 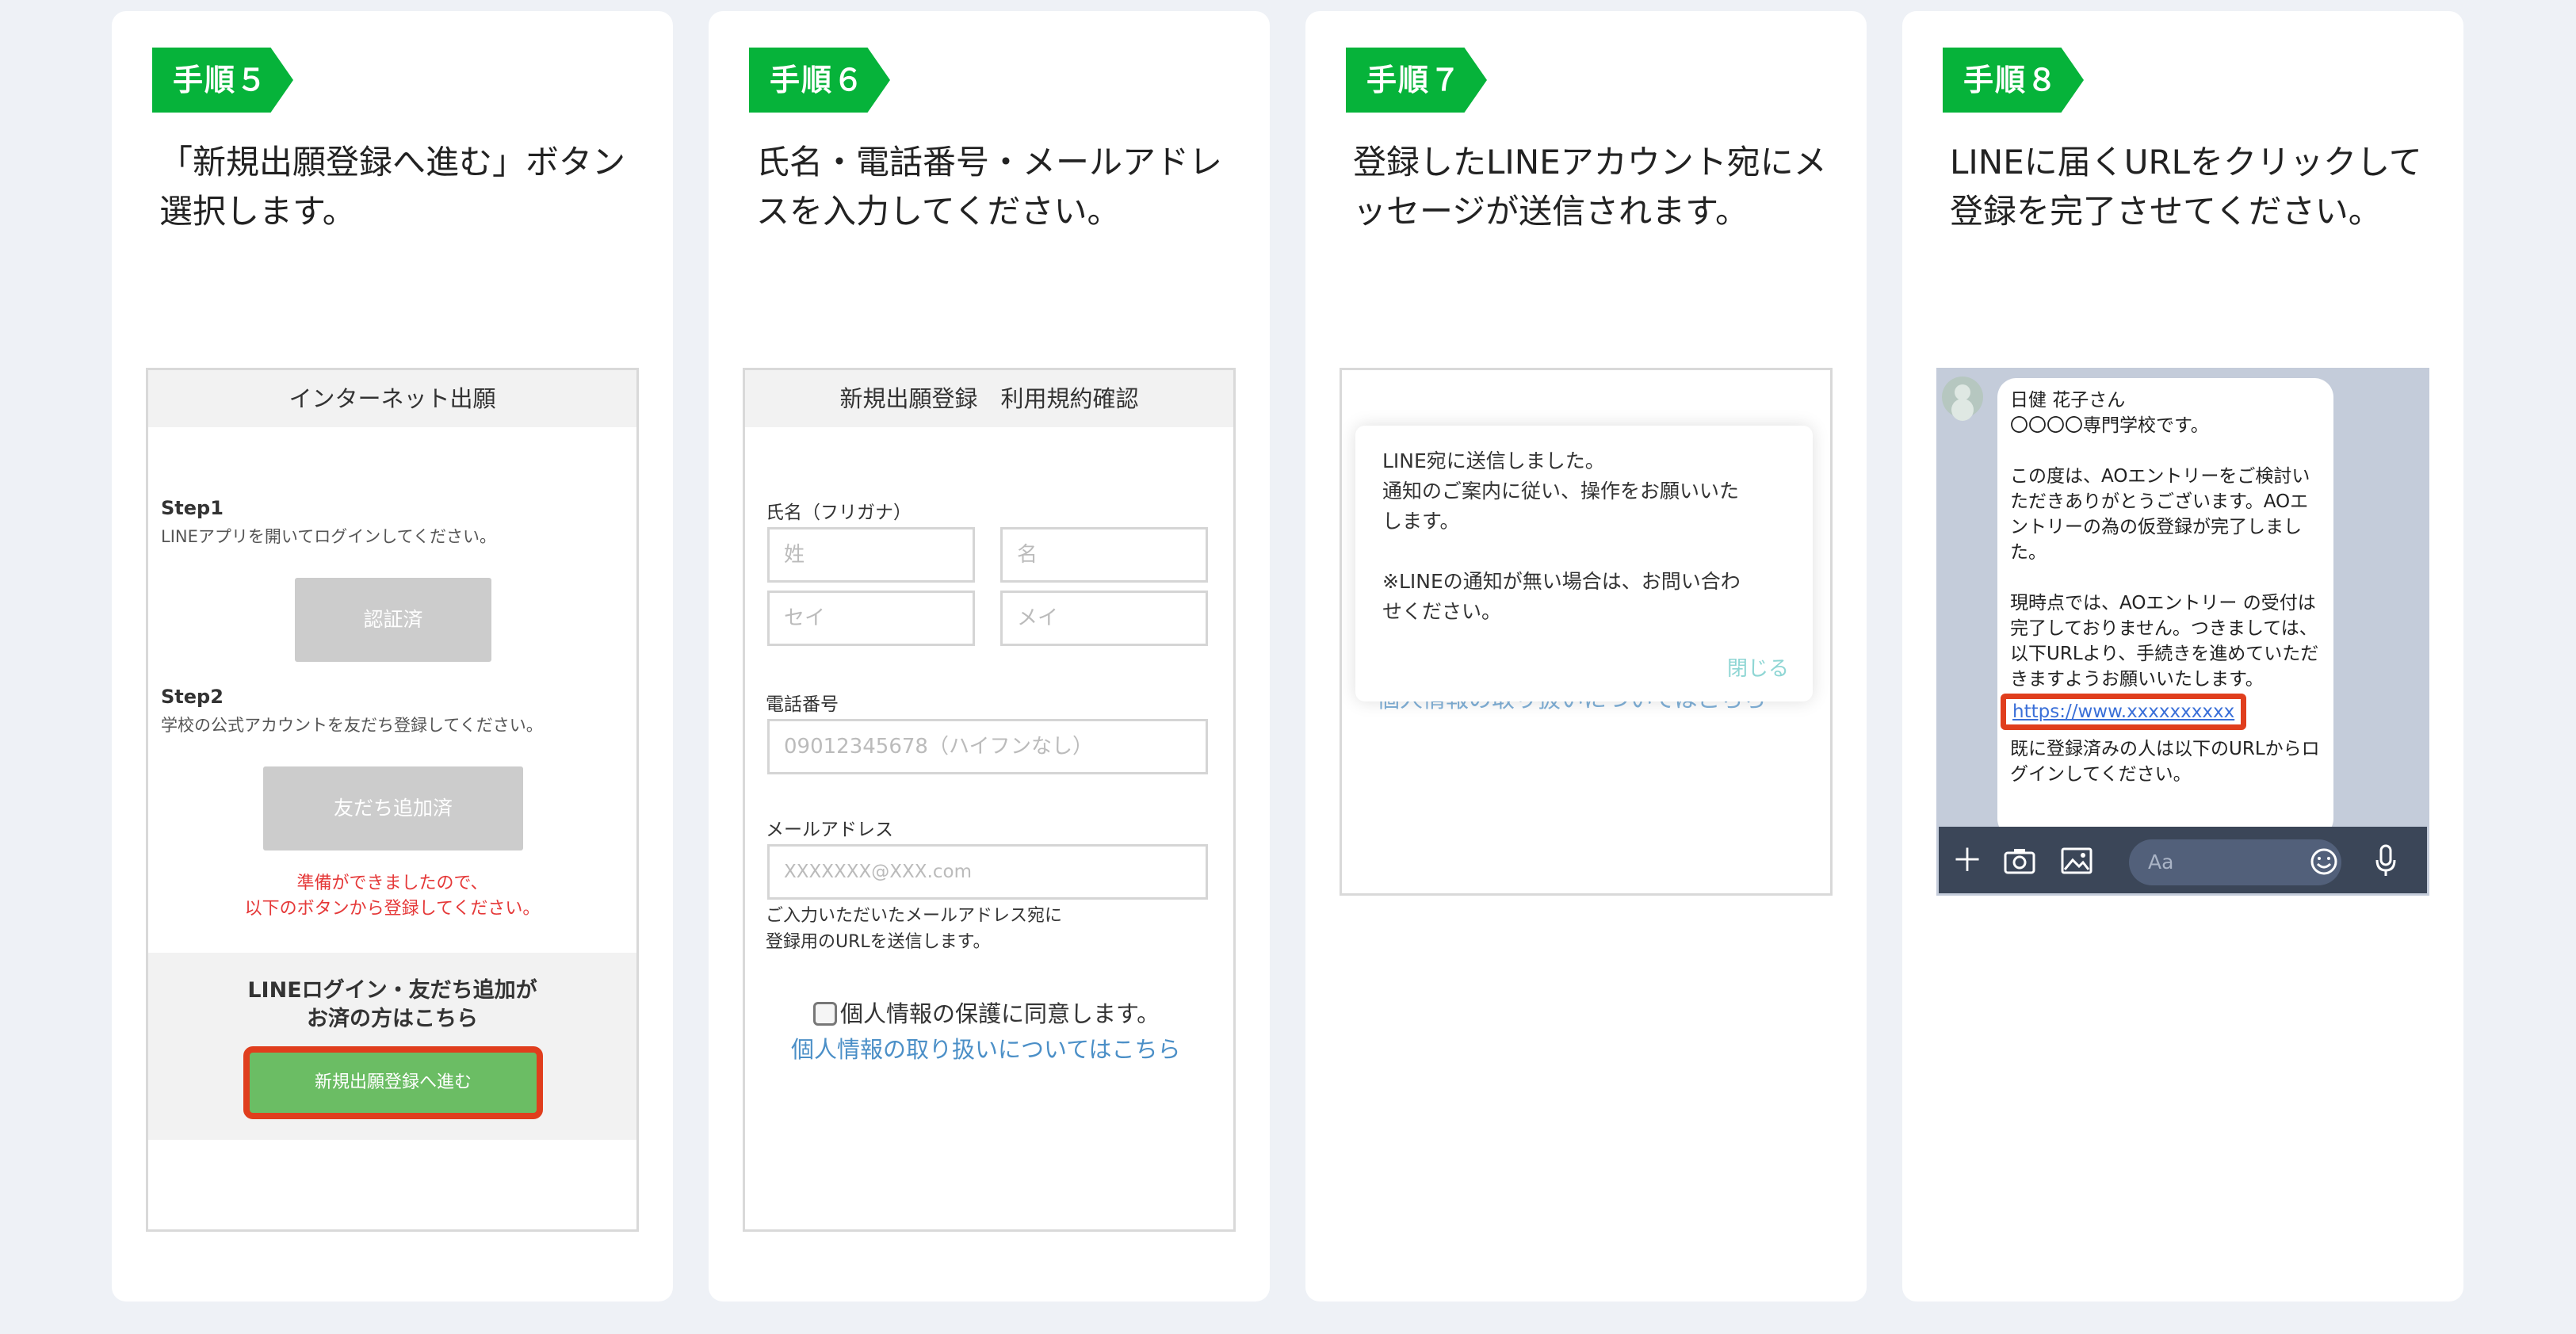 I want to click on first-name-kana-input: メイ, so click(x=1104, y=618).